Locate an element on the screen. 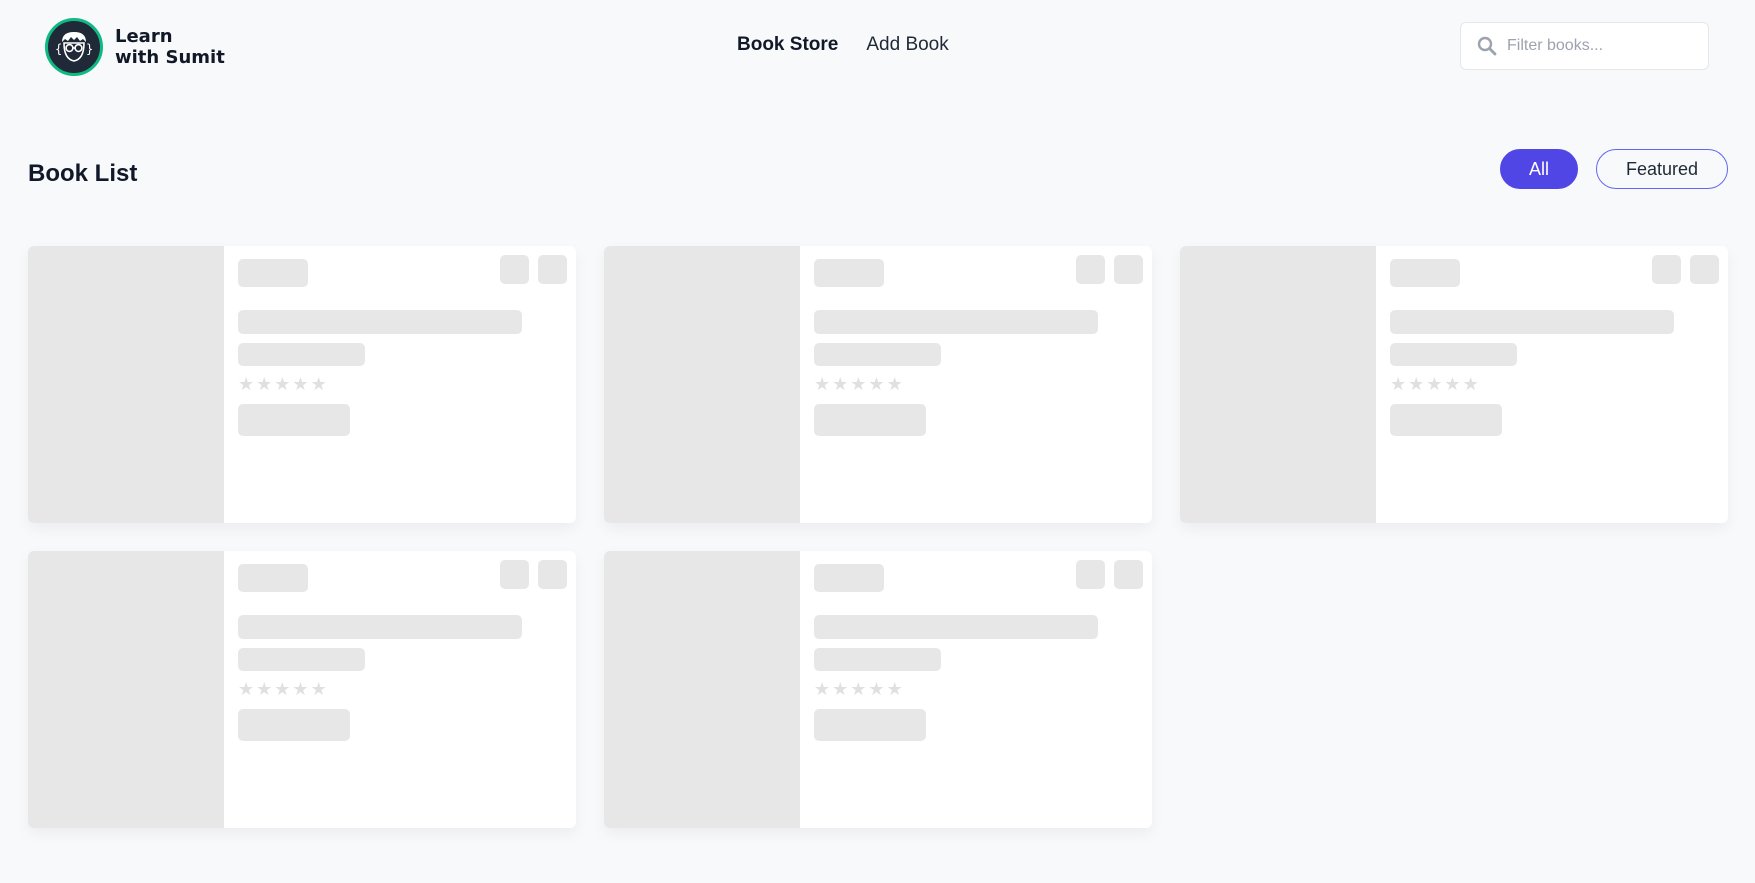  navbar: { } Learn with Sumit Book Store Add Book is located at coordinates (877, 46).